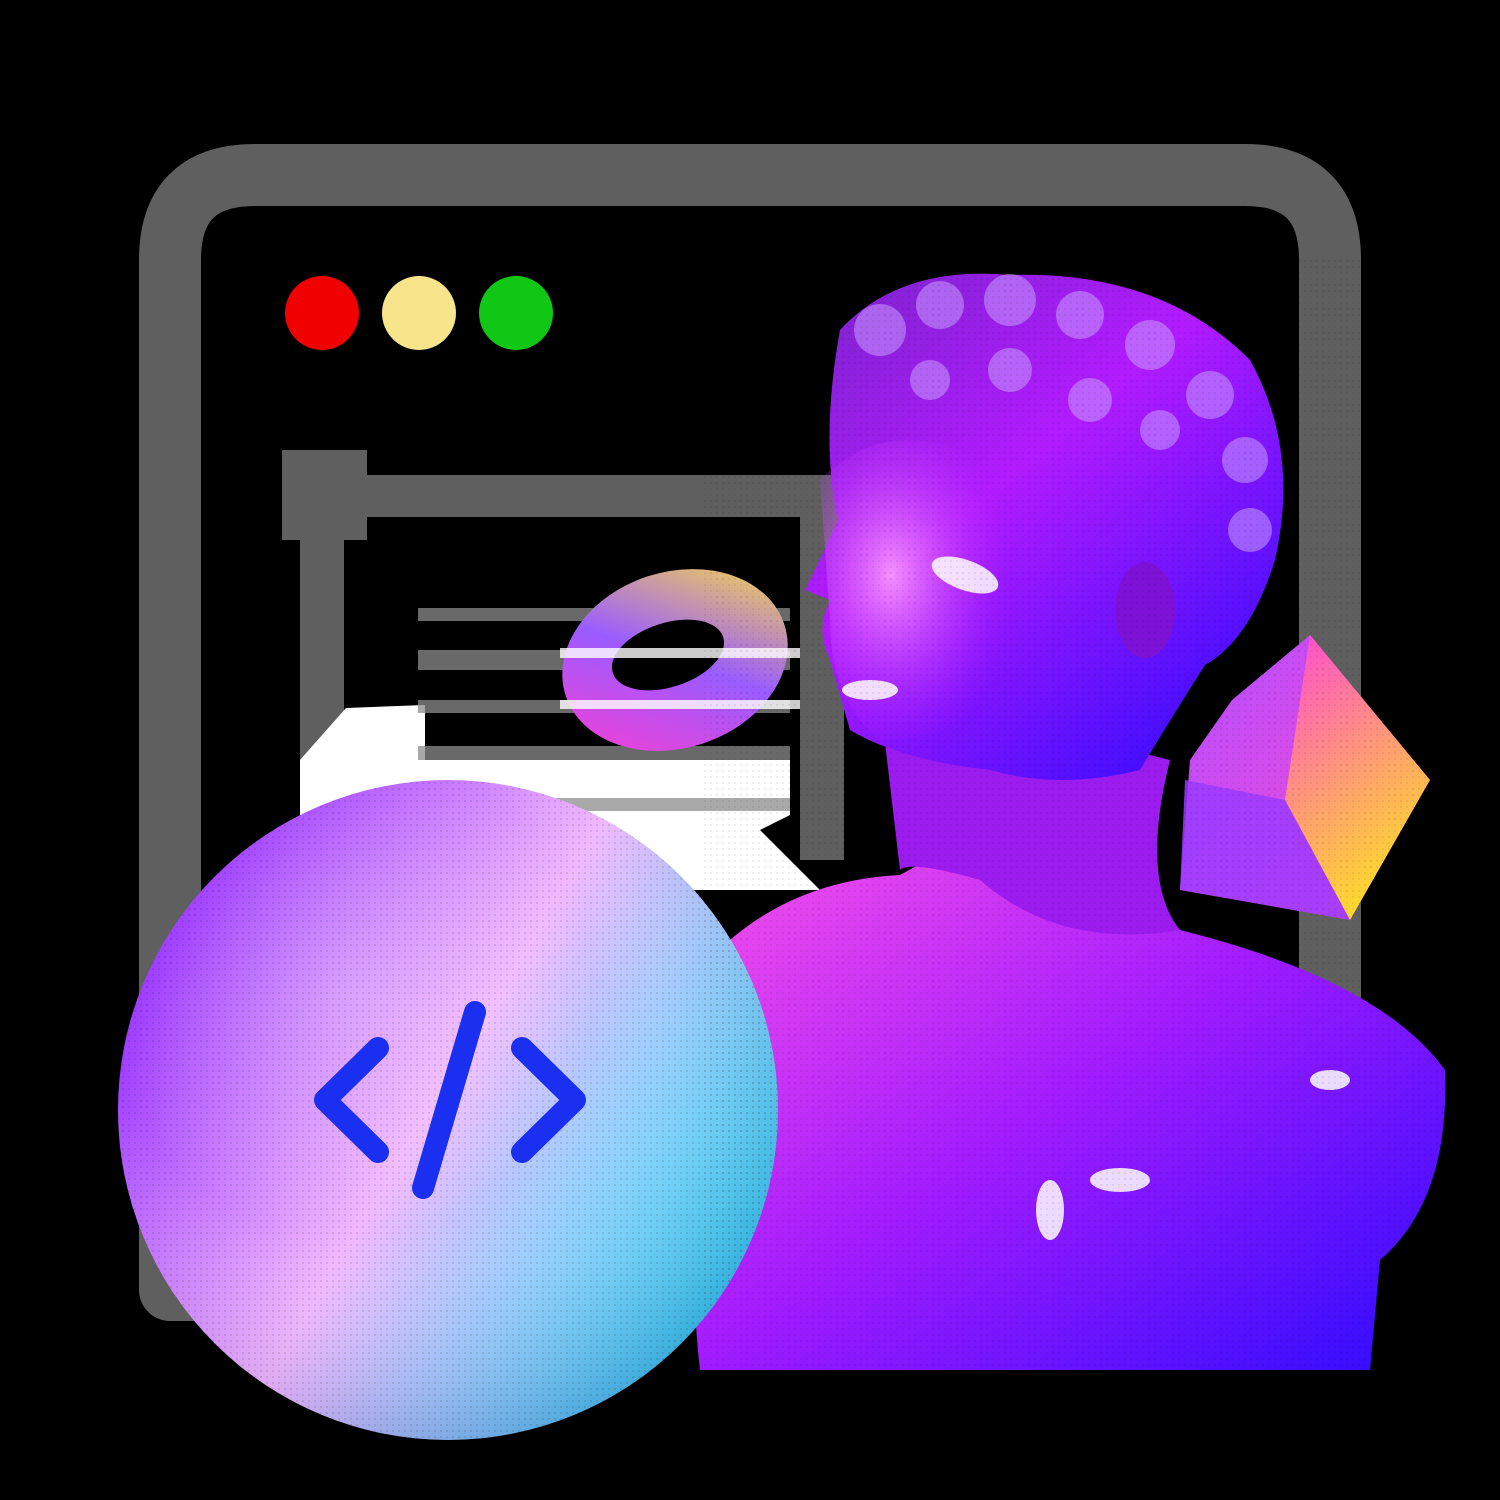 This screenshot has width=1500, height=1500. I want to click on window-controls, so click(419, 313).